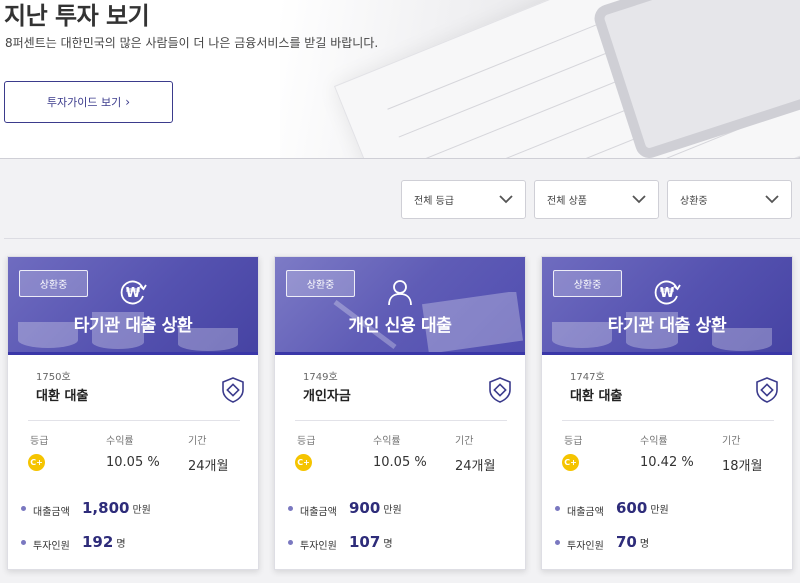  Describe the element at coordinates (327, 396) in the screenshot. I see `loan-name: 개인자금` at that location.